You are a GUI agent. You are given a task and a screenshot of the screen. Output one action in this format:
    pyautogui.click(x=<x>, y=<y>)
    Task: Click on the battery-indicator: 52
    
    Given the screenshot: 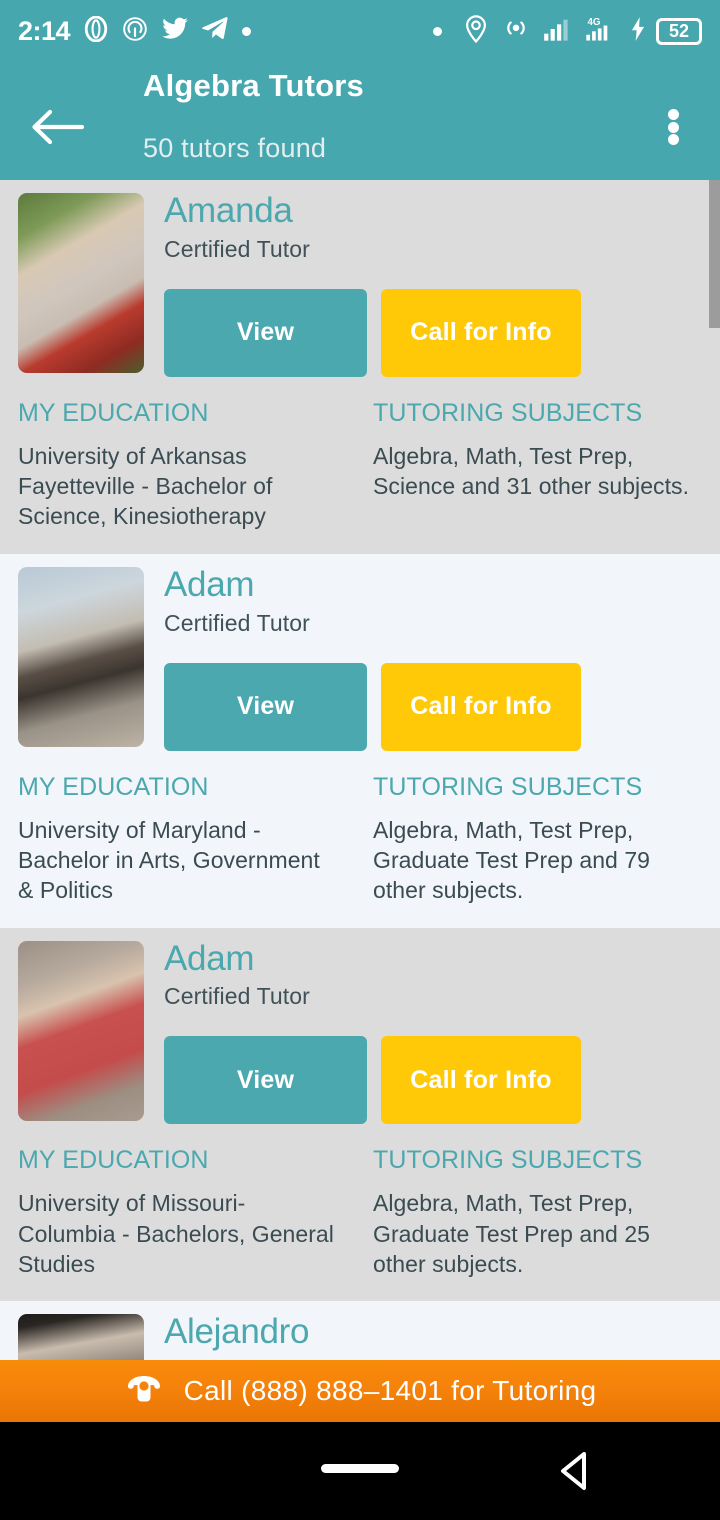 What is the action you would take?
    pyautogui.click(x=679, y=31)
    